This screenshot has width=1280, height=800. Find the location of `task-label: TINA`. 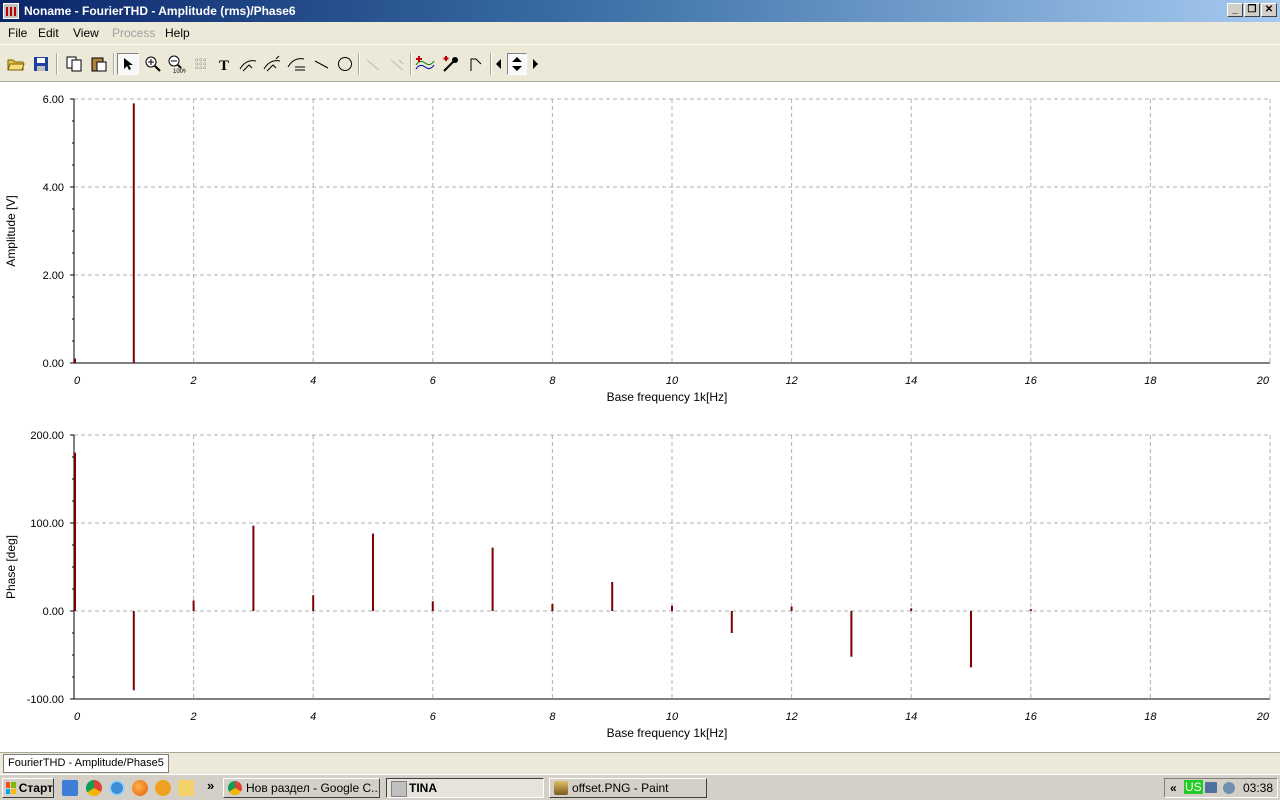

task-label: TINA is located at coordinates (423, 788).